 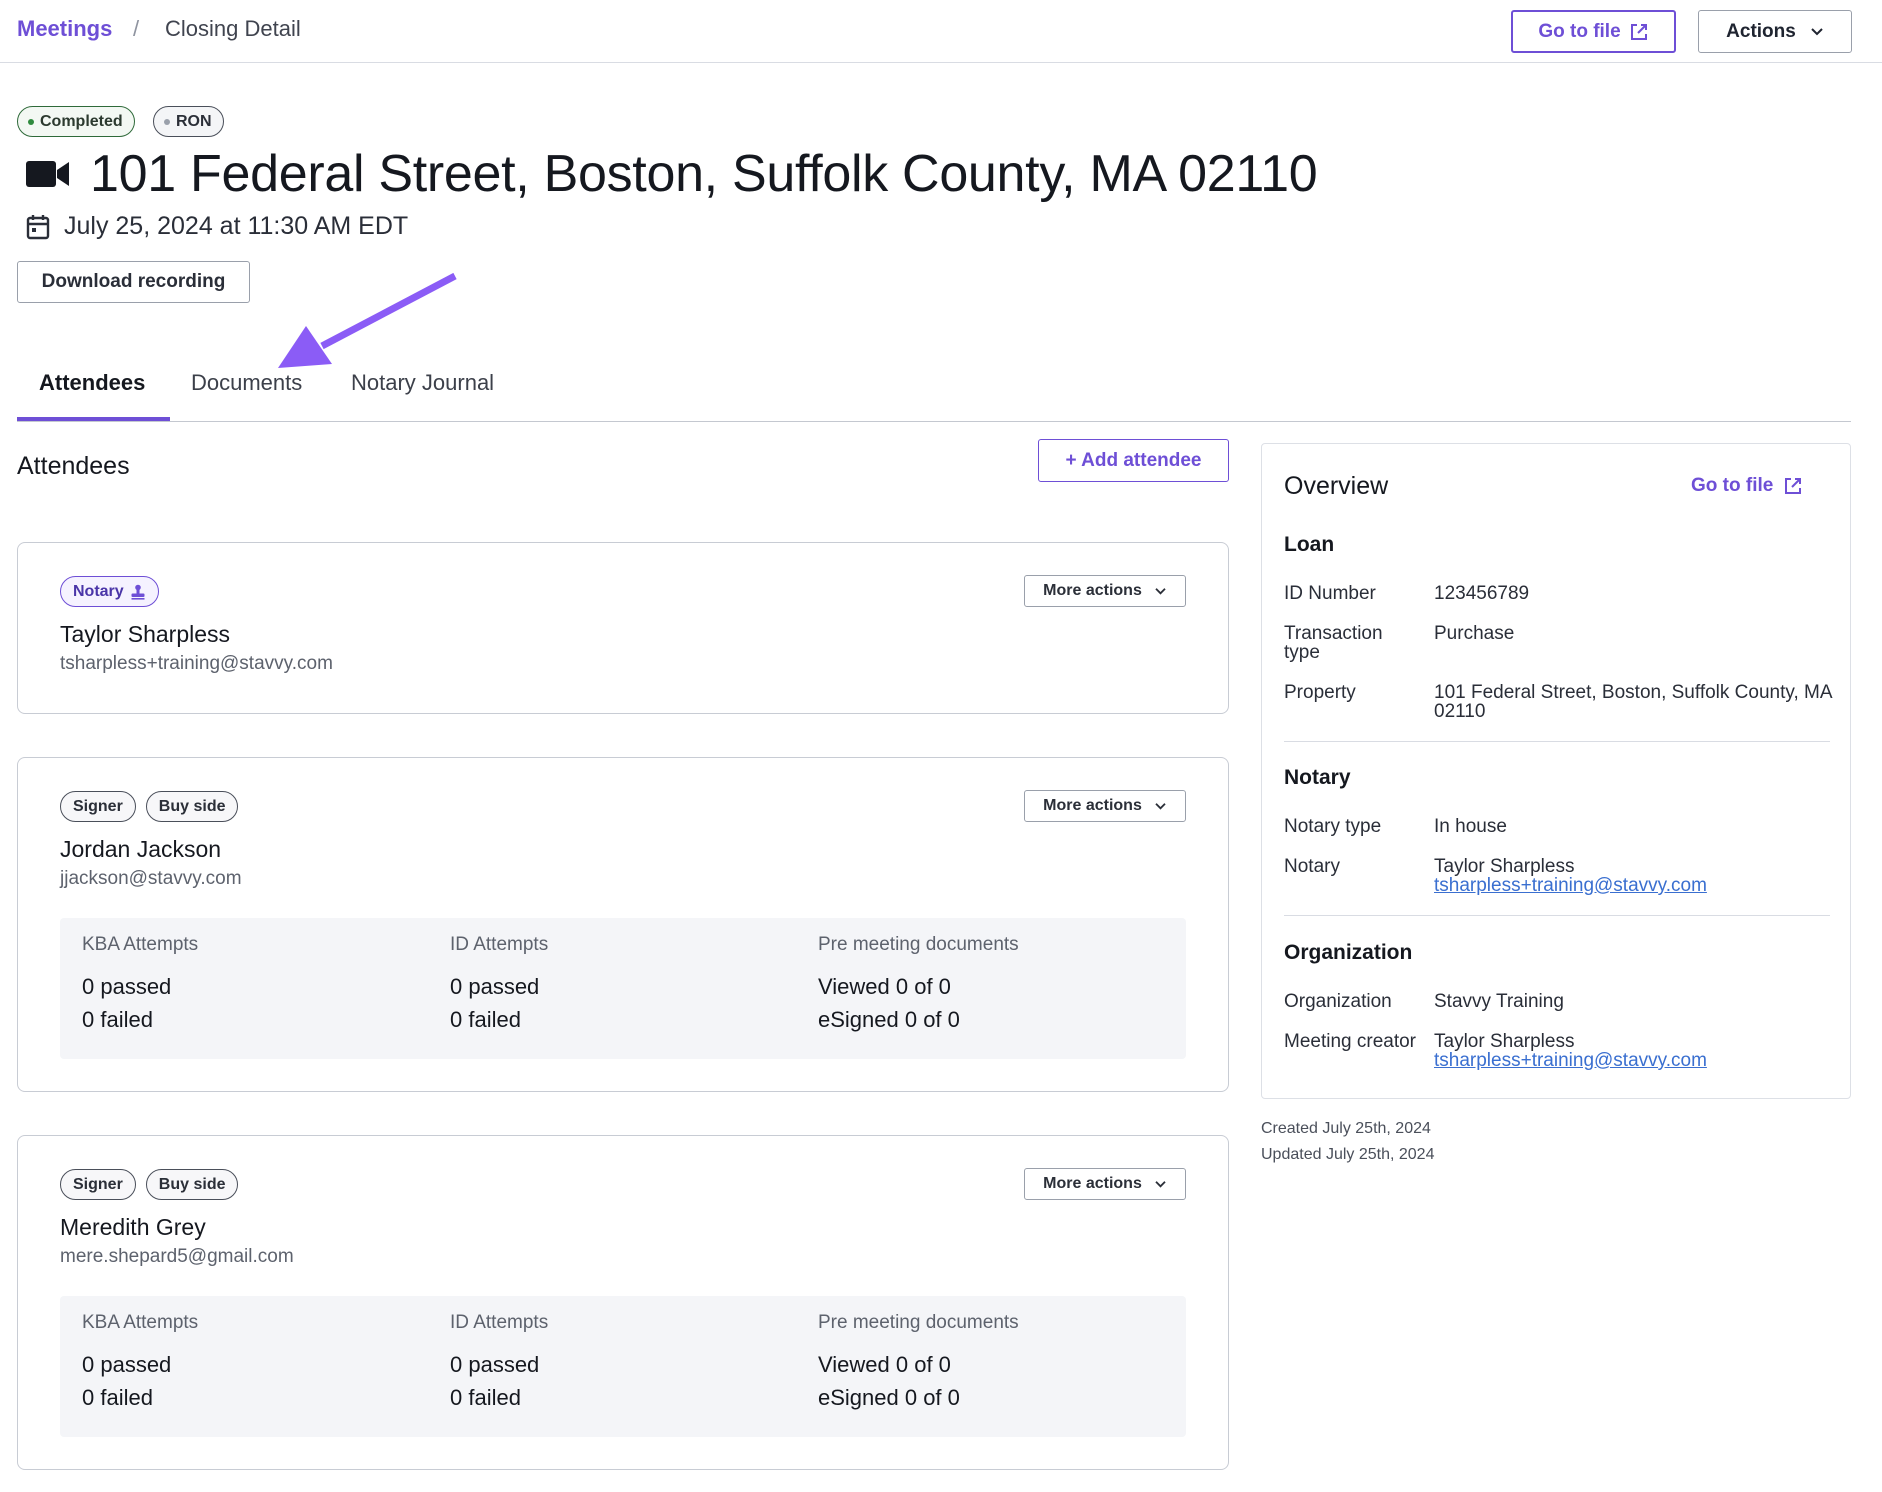 What do you see at coordinates (81, 121) in the screenshot?
I see `status-label: Completed` at bounding box center [81, 121].